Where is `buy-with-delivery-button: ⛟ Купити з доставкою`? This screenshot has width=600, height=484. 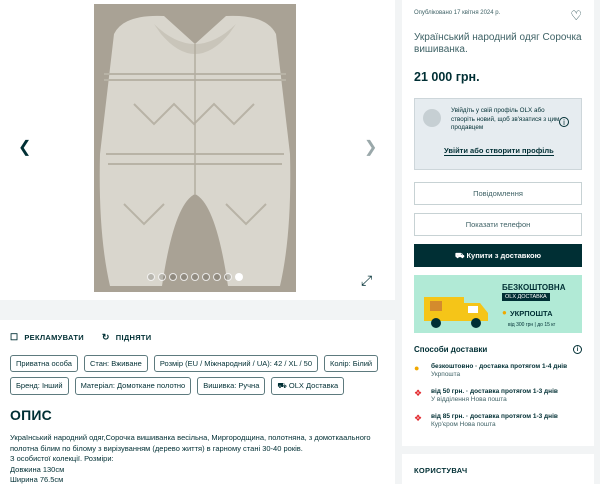
buy-with-delivery-button: ⛟ Купити з доставкою is located at coordinates (498, 255).